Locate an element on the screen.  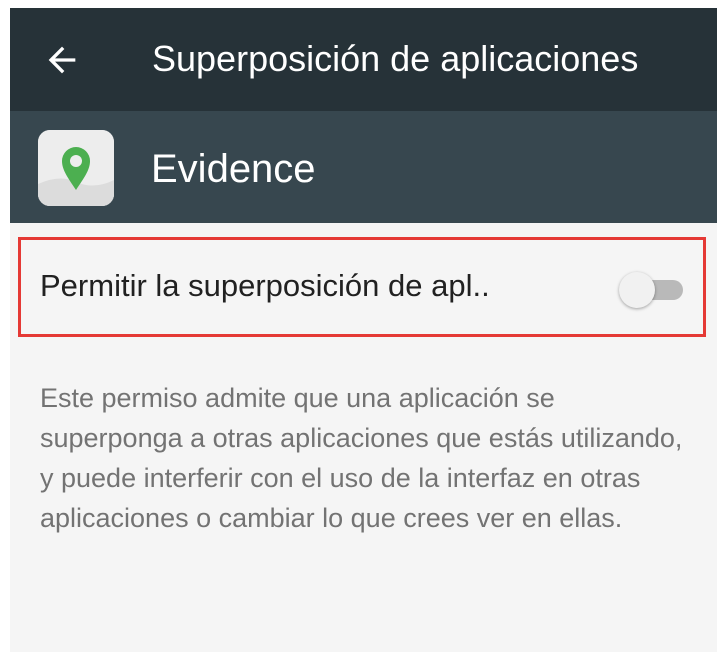
overlay-permission-switch is located at coordinates (652, 290).